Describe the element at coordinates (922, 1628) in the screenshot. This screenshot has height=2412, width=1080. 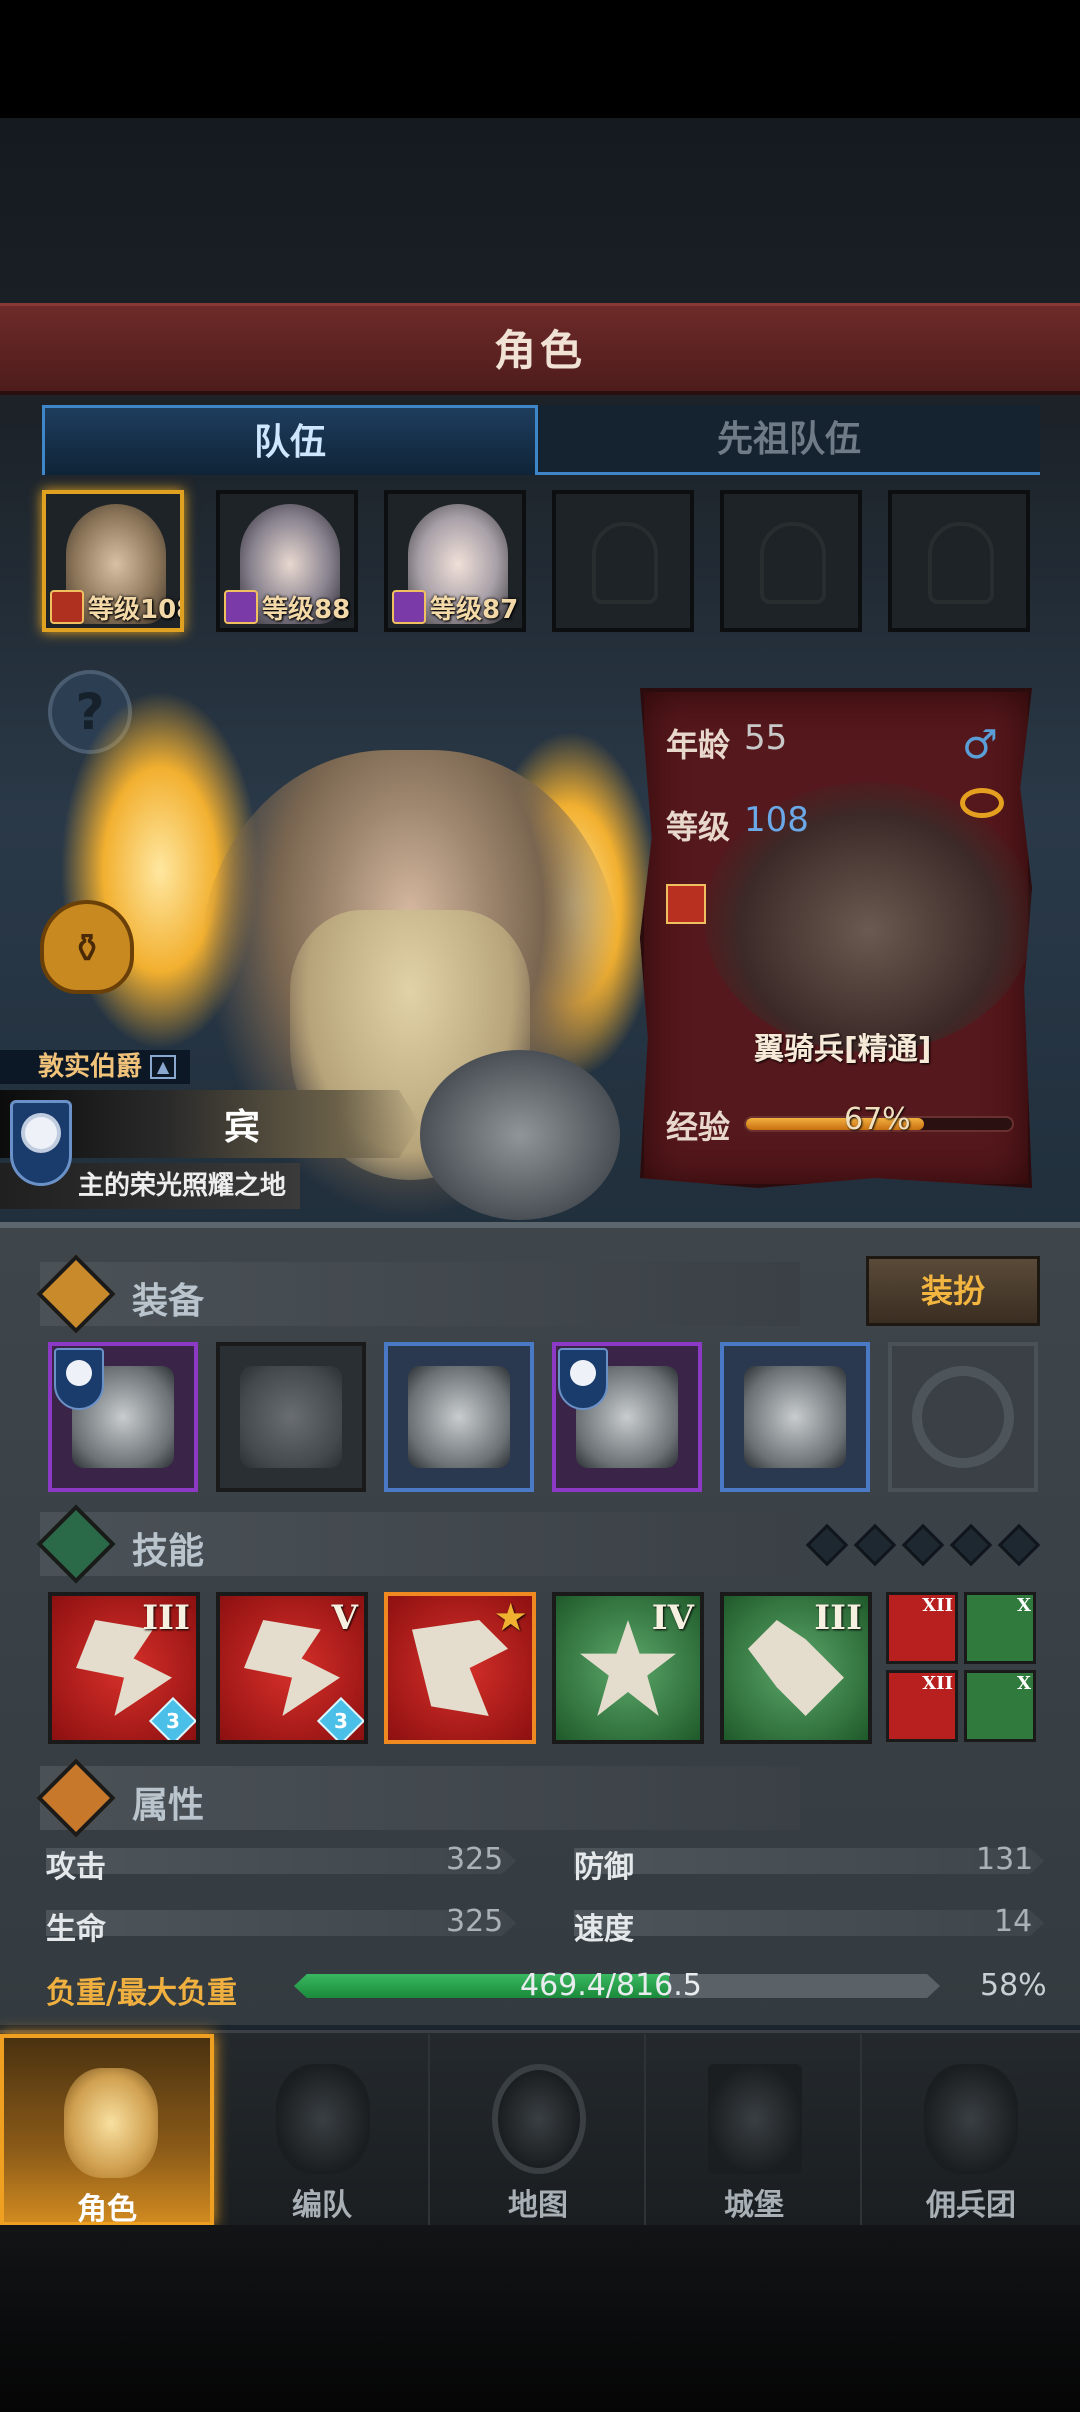
I see `mini-skill-1: XII` at that location.